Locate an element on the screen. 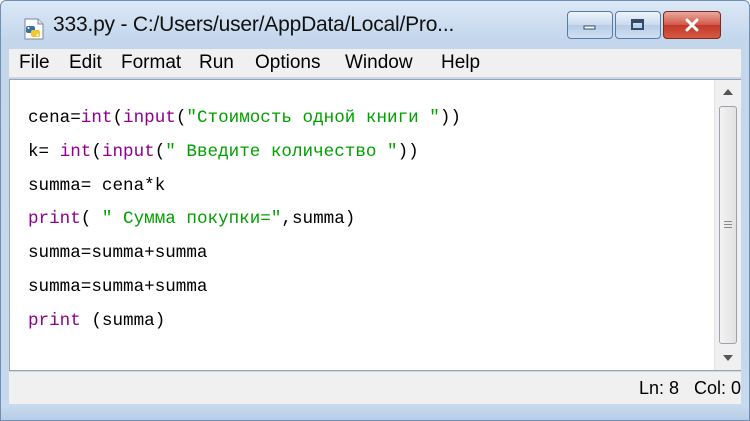  code-line: print( " Сумма покупки=",summa) is located at coordinates (191, 219).